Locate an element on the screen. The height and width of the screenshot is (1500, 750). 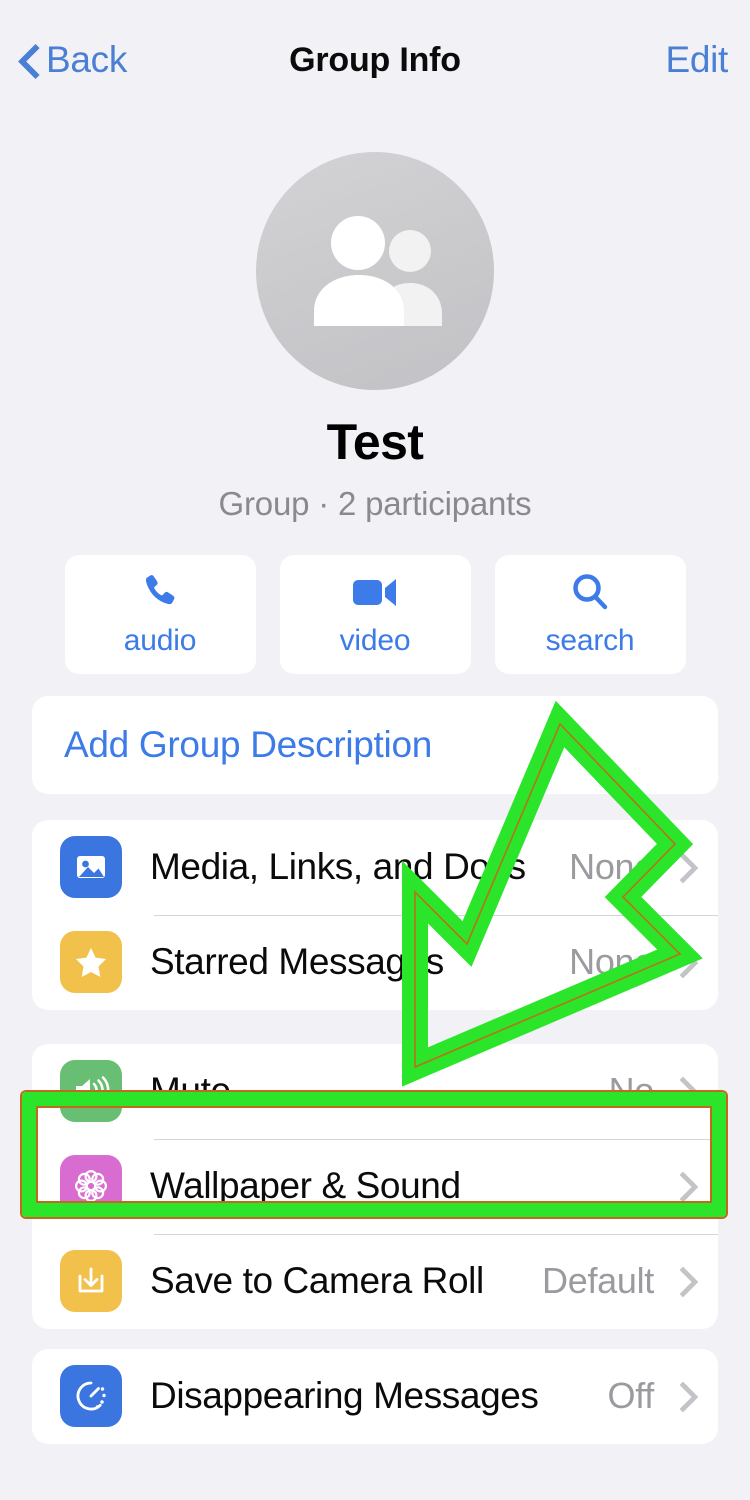
row-media-links-docs: Media, Links, and Docs None is located at coordinates (375, 867).